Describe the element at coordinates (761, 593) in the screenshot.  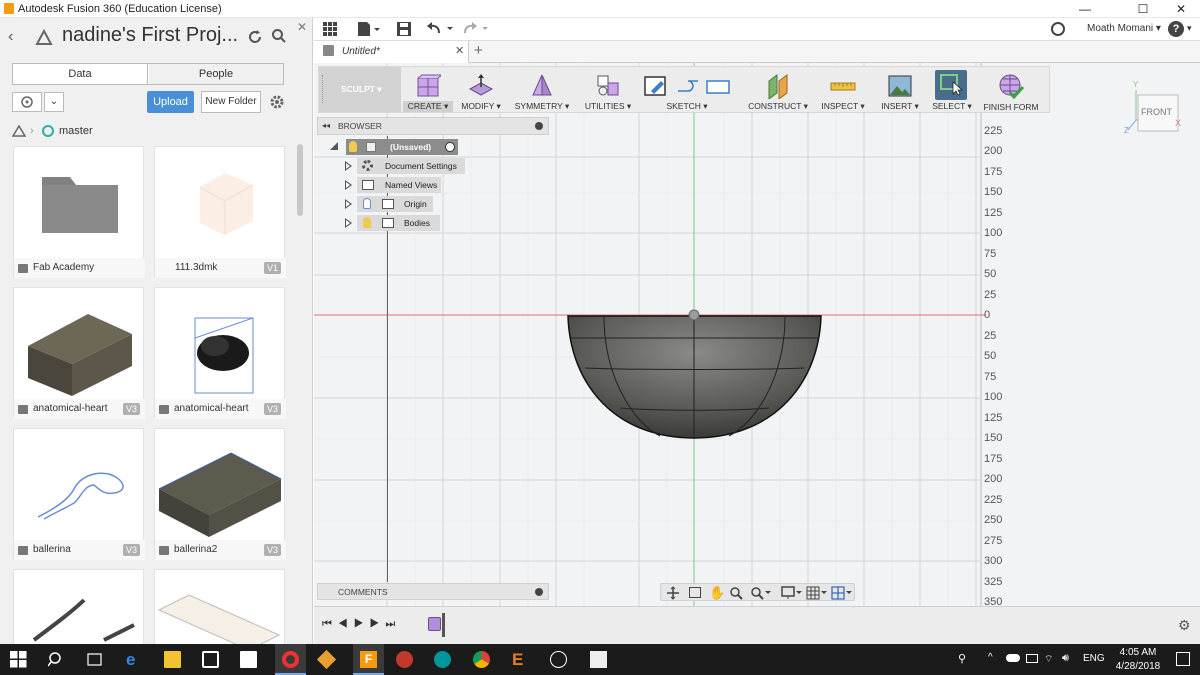
I see `fit-icon` at that location.